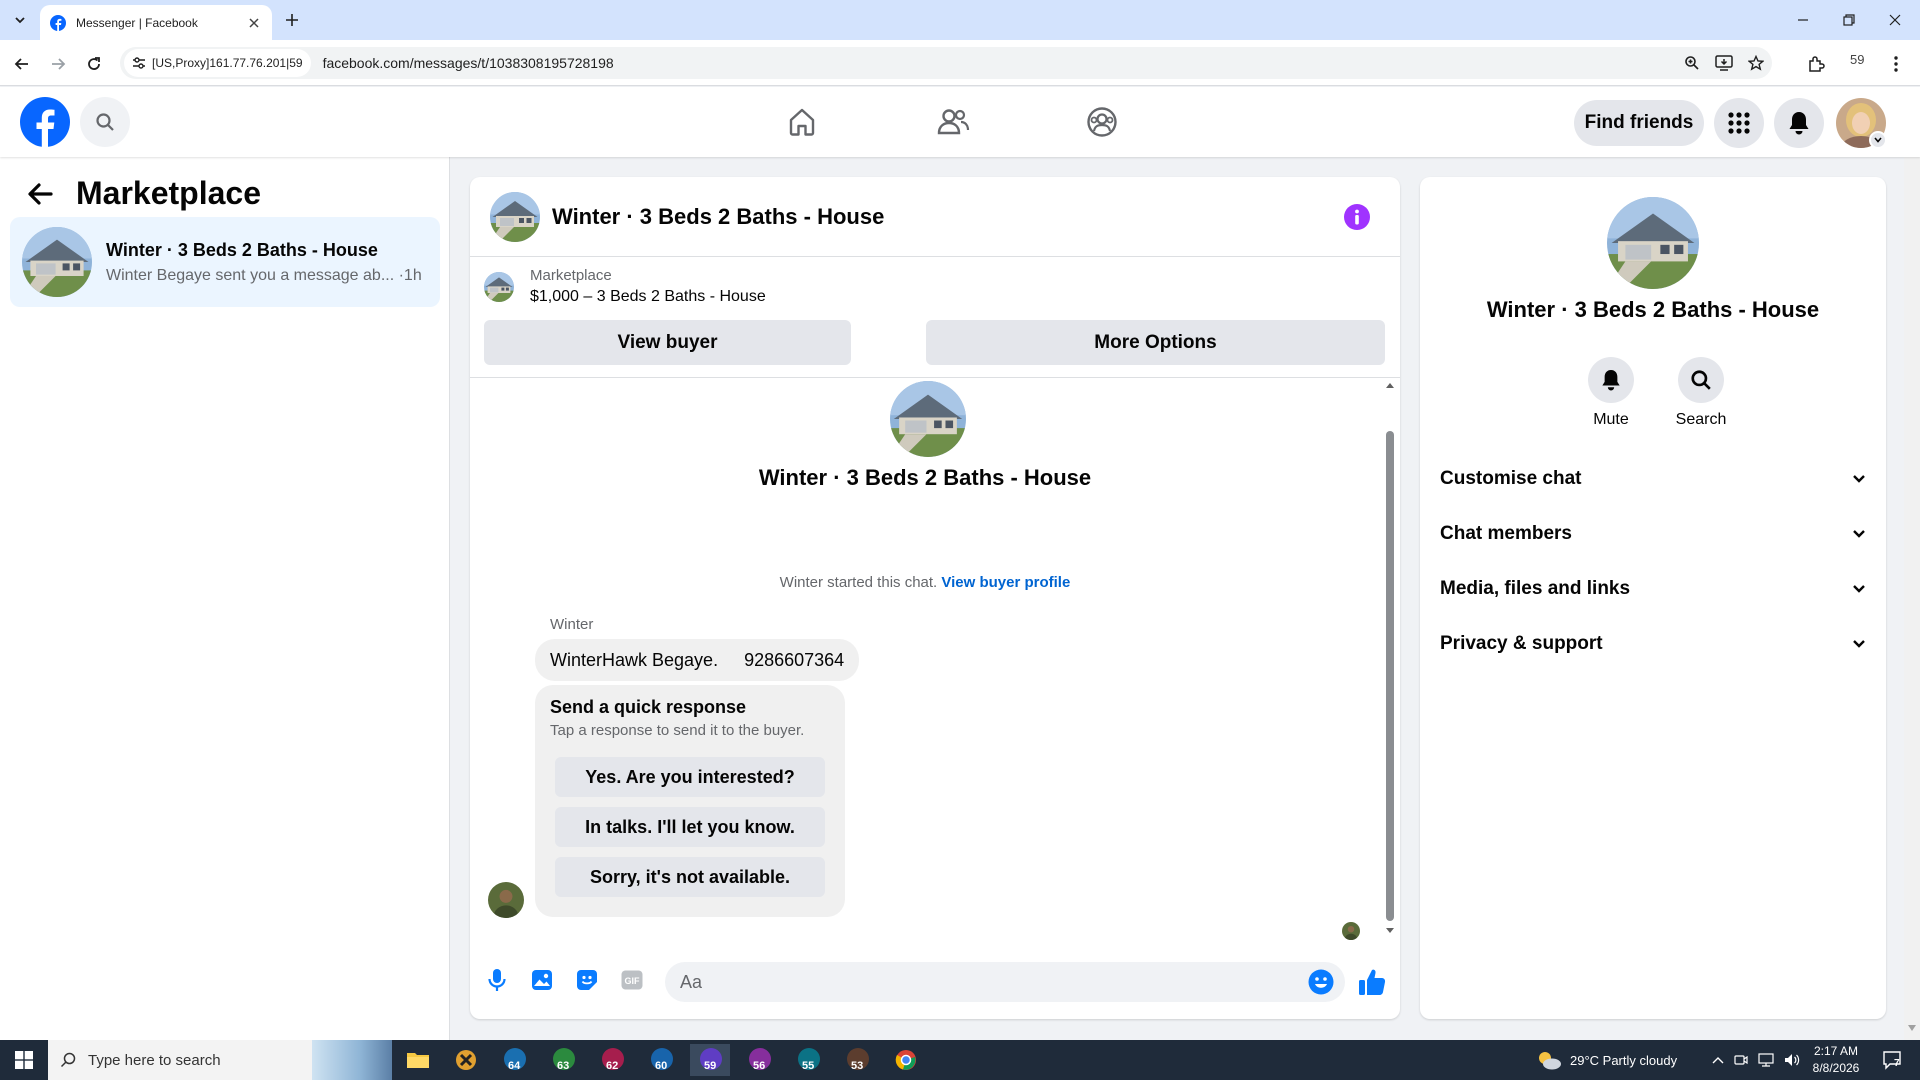 This screenshot has width=1920, height=1080. What do you see at coordinates (1724, 63) in the screenshot?
I see `install-app-icon` at bounding box center [1724, 63].